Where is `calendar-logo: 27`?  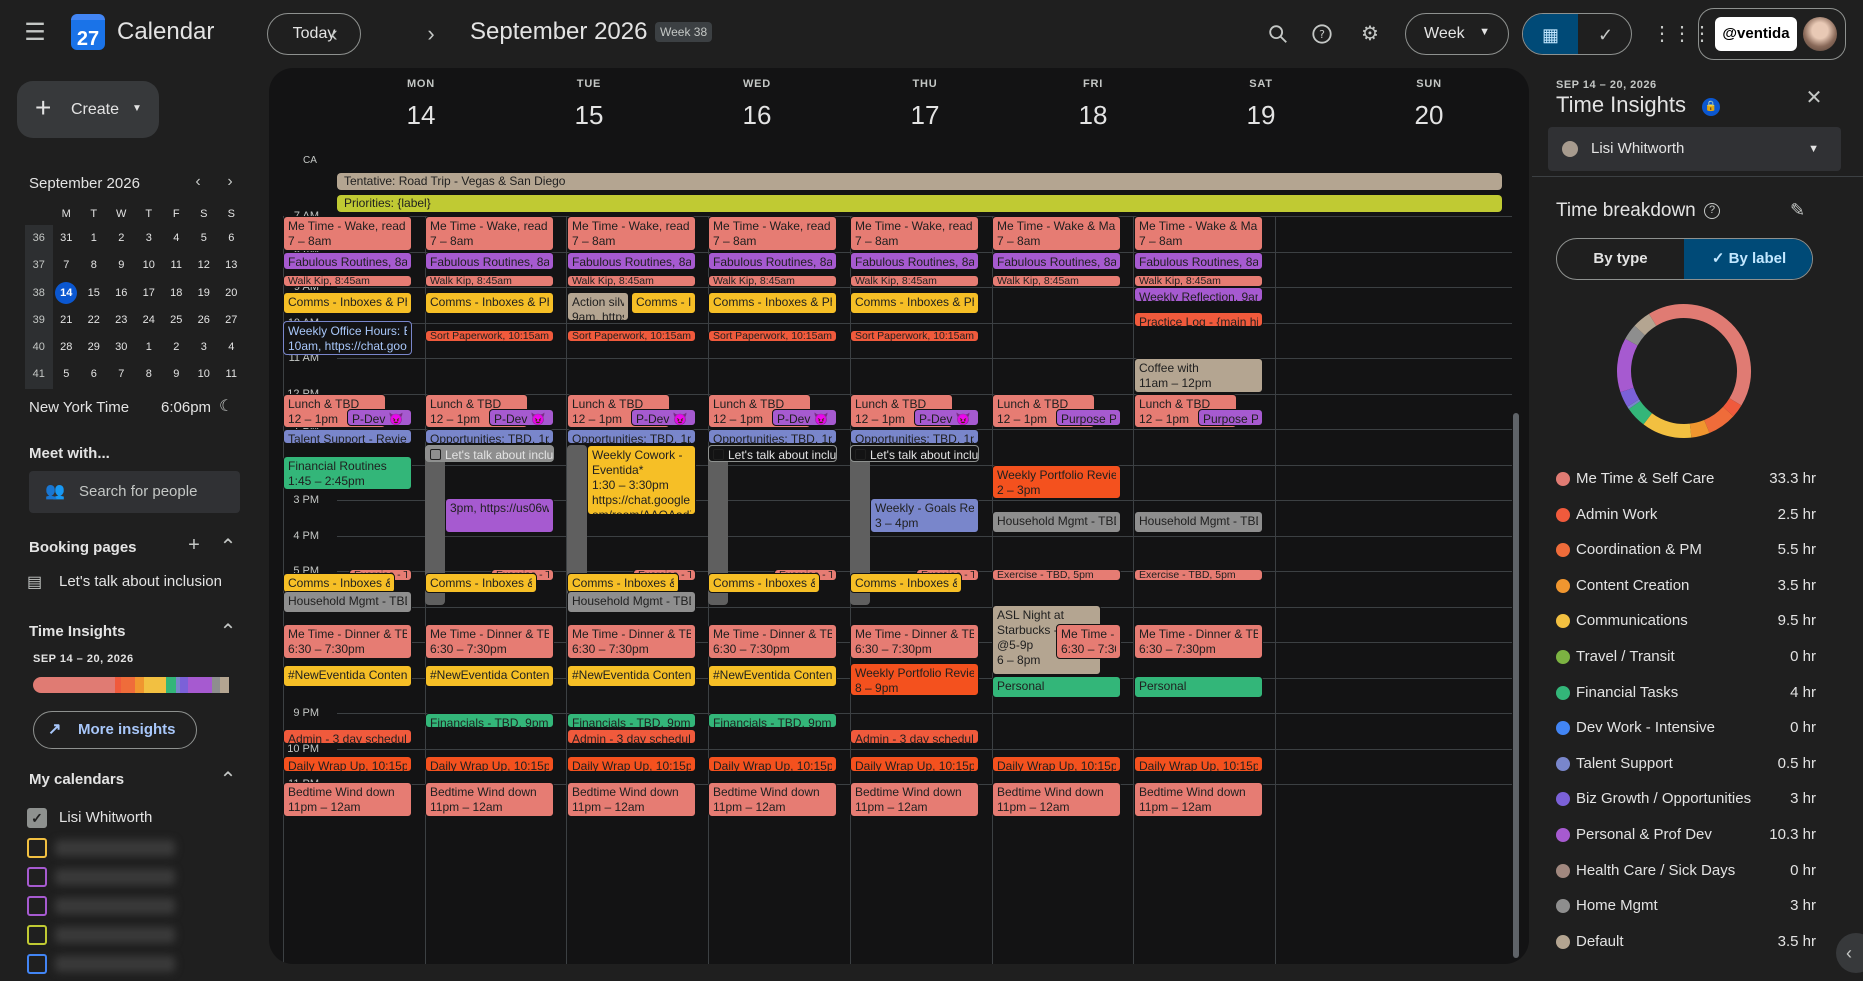 calendar-logo: 27 is located at coordinates (88, 32).